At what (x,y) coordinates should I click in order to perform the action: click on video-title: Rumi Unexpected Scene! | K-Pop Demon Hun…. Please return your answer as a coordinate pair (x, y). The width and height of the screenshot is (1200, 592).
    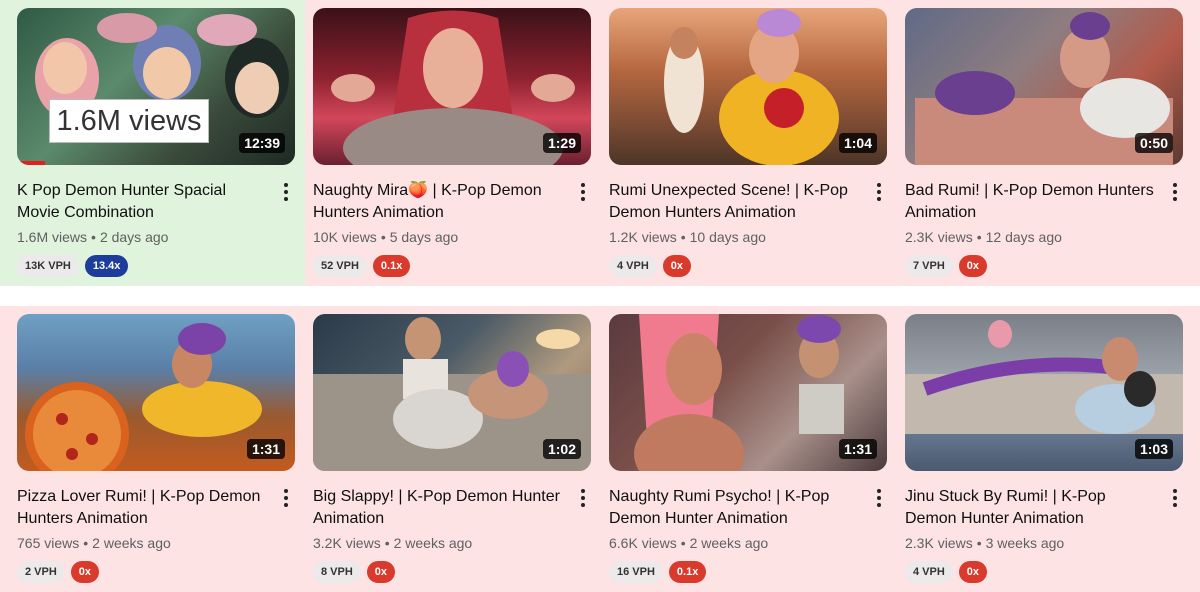
    Looking at the image, I should click on (733, 202).